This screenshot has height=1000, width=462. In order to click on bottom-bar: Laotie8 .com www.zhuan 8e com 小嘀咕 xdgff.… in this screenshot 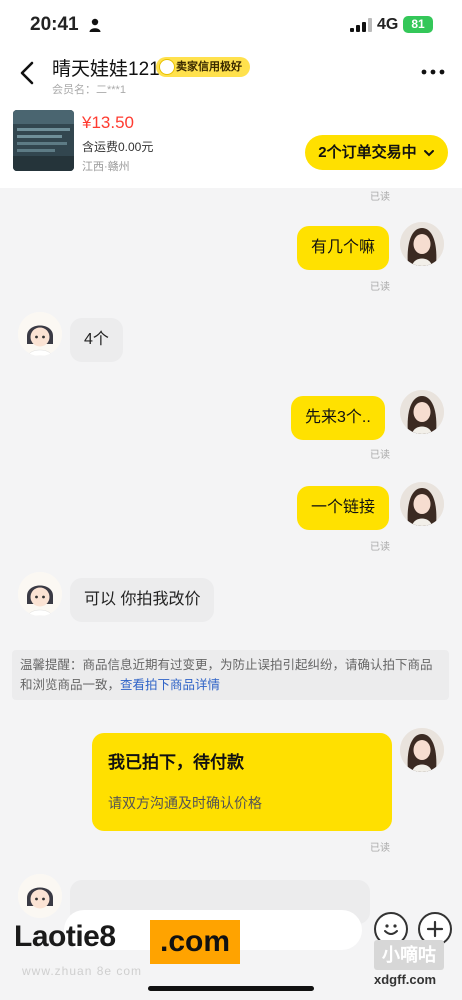, I will do `click(231, 951)`.